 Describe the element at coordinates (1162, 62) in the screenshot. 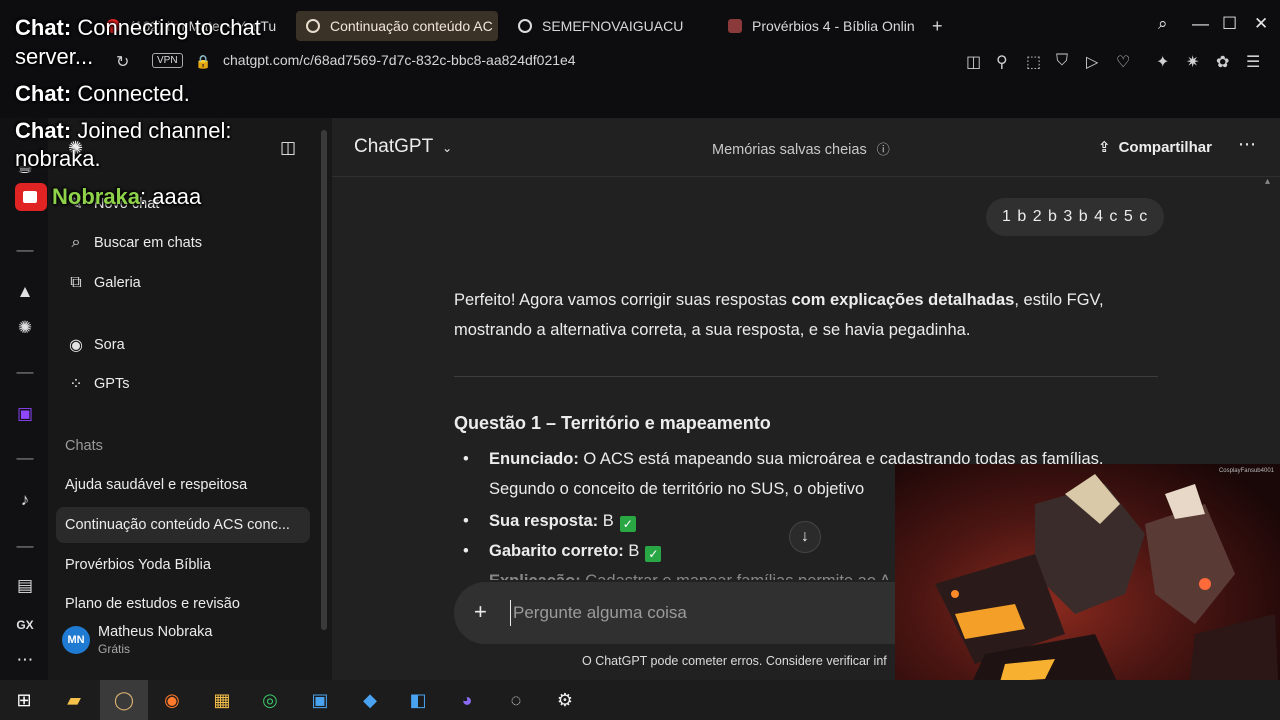

I see `extension-icon: ✦` at that location.